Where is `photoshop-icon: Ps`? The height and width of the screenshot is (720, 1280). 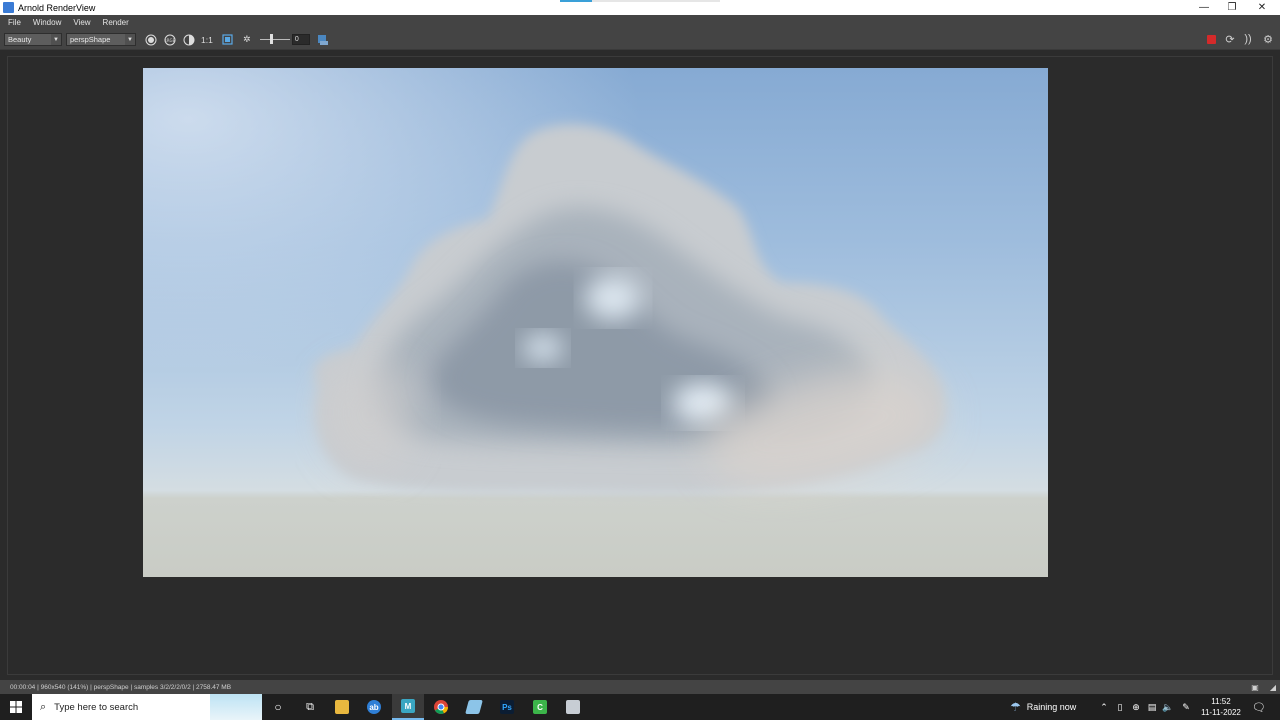 photoshop-icon: Ps is located at coordinates (507, 707).